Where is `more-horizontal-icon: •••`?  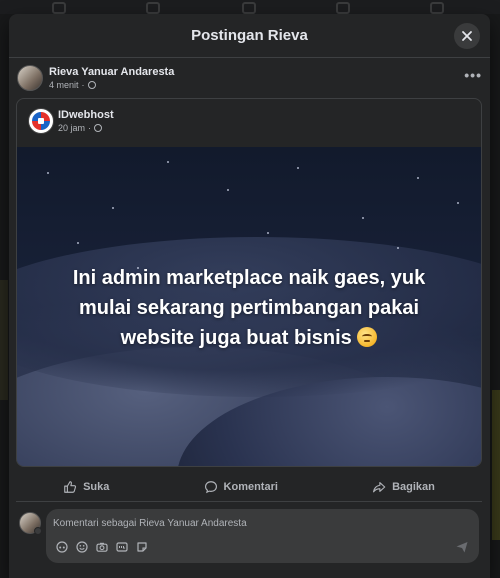 more-horizontal-icon: ••• is located at coordinates (473, 75).